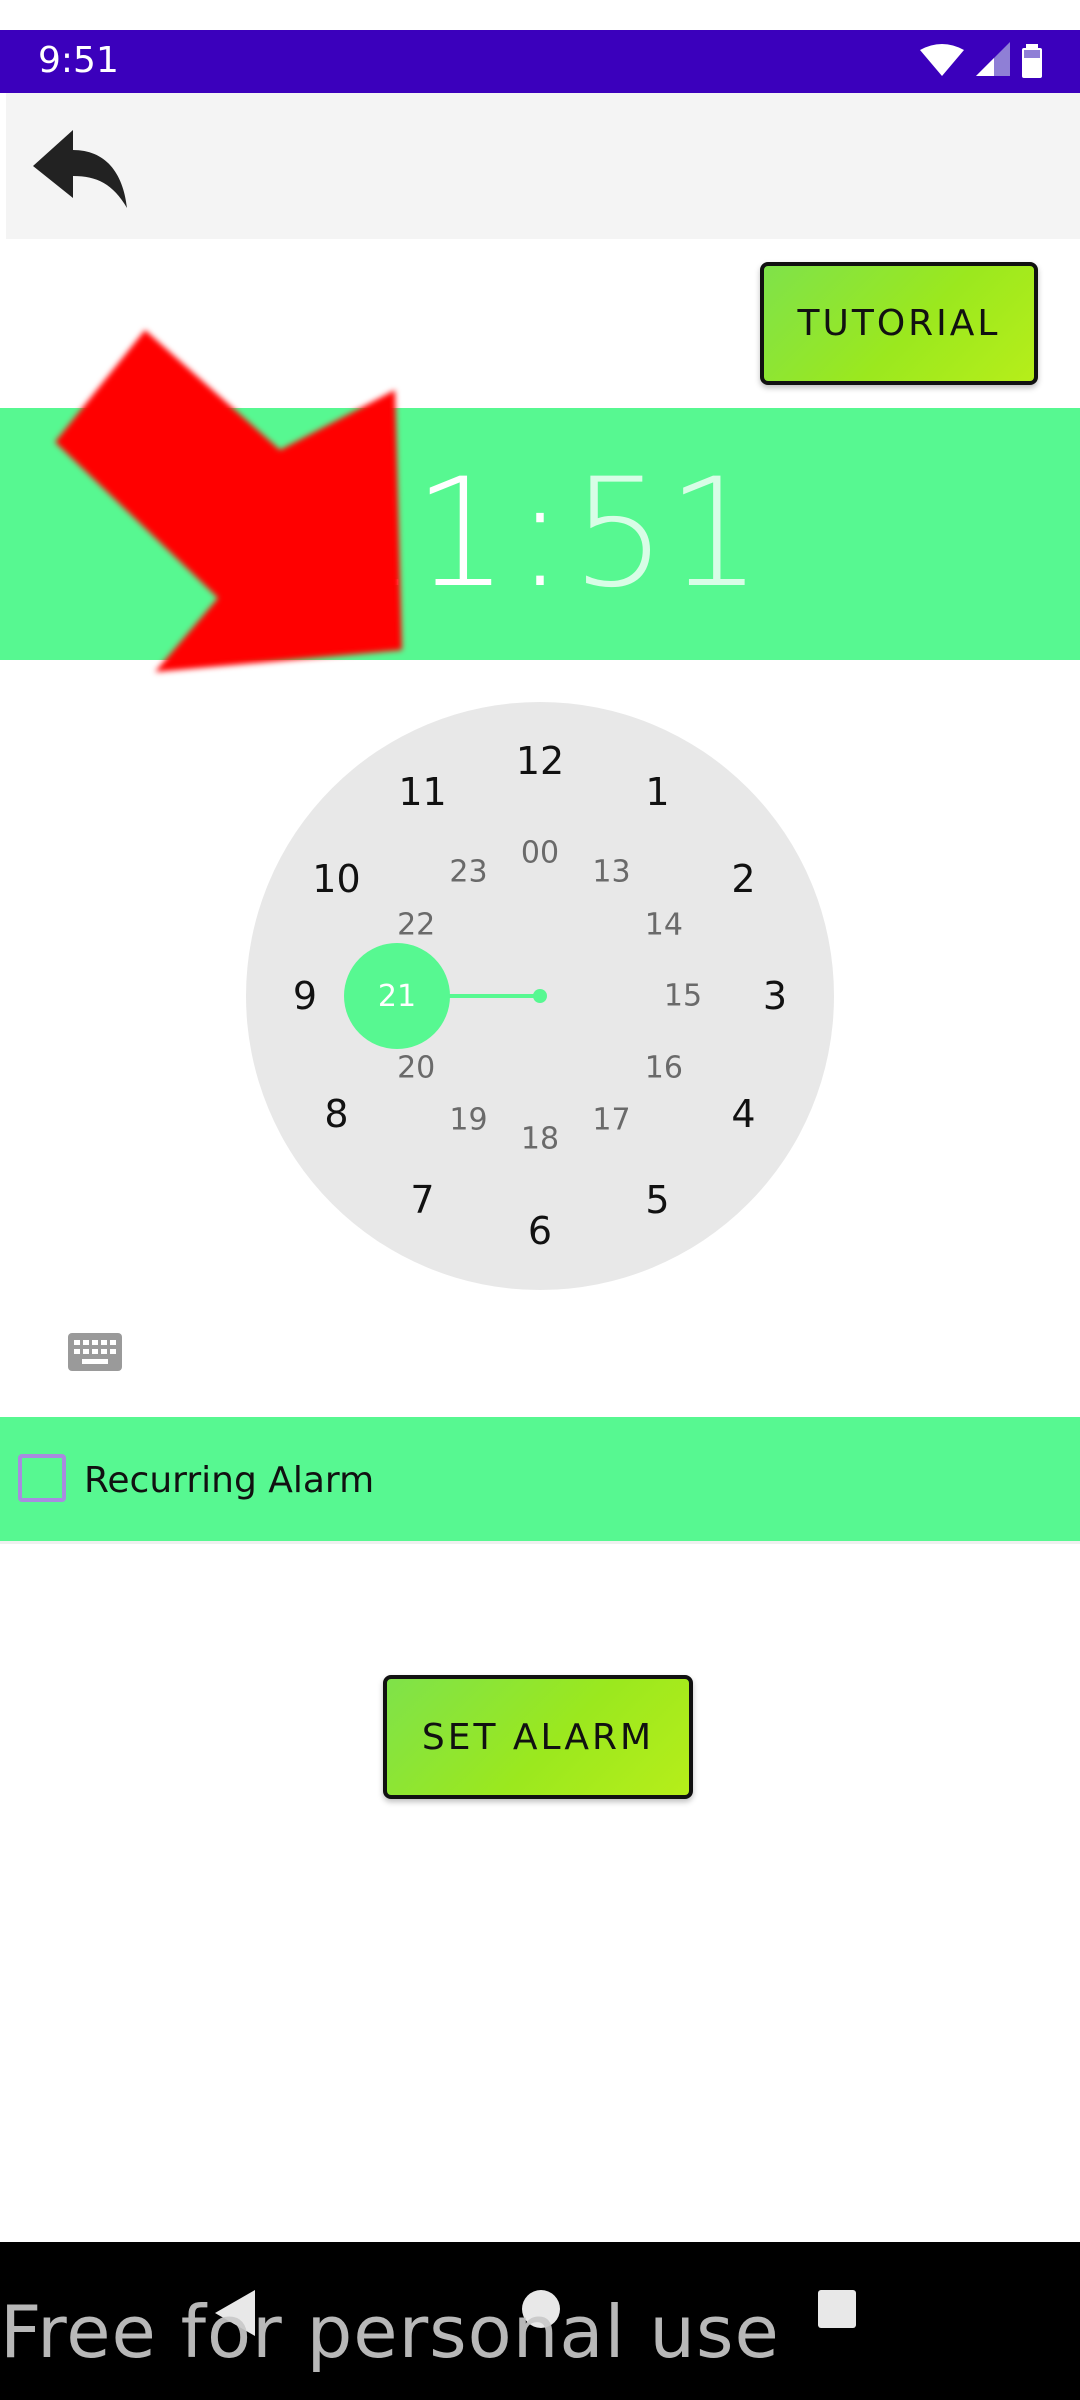 The image size is (1080, 2400). What do you see at coordinates (540, 1542) in the screenshot?
I see `divider` at bounding box center [540, 1542].